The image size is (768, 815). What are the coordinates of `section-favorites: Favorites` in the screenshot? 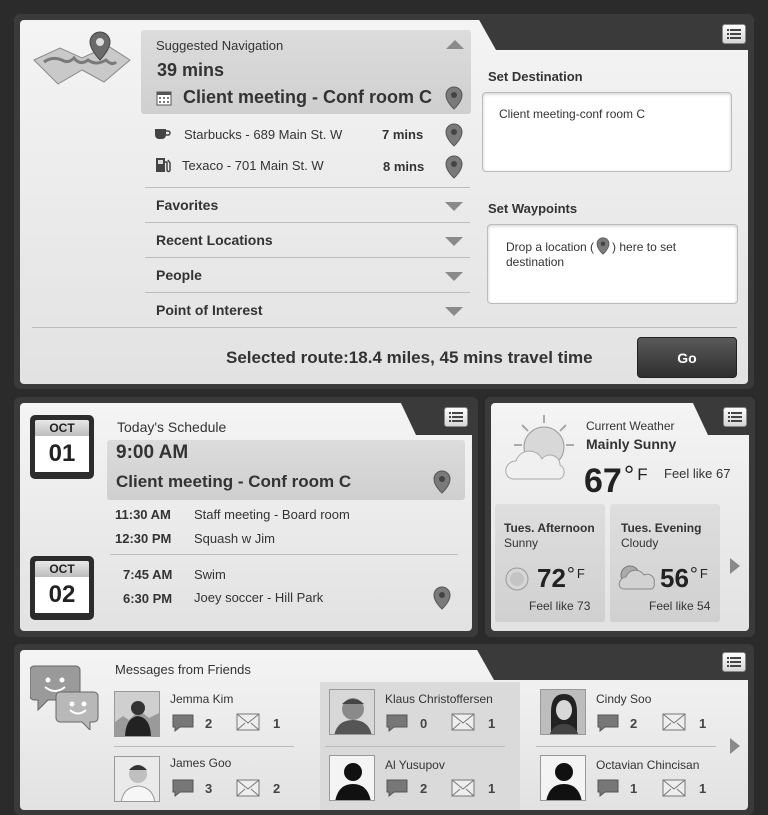 It's located at (307, 204).